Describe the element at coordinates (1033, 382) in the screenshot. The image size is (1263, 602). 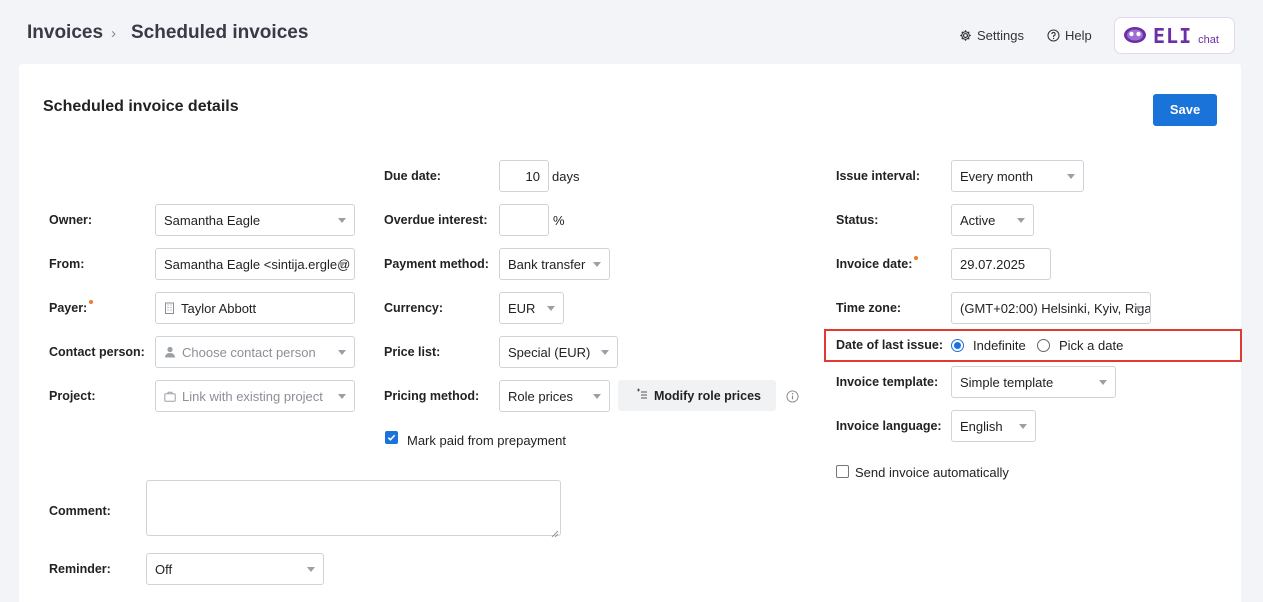
I see `invoice-template-select: Simple template` at that location.